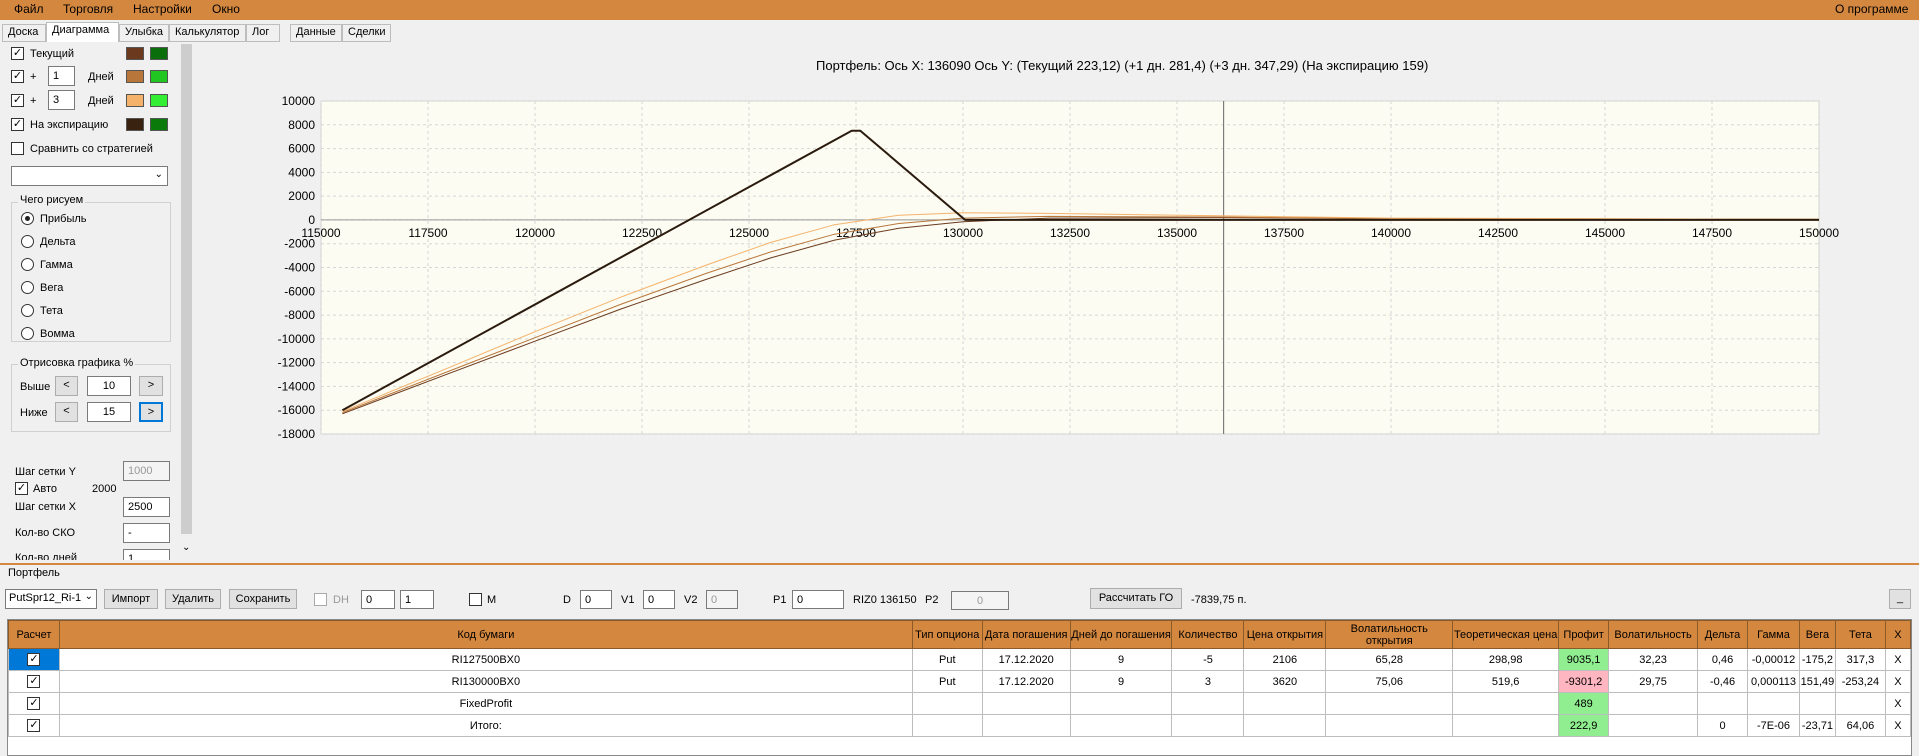 This screenshot has width=1919, height=756. I want to click on compare-checkbox, so click(17, 148).